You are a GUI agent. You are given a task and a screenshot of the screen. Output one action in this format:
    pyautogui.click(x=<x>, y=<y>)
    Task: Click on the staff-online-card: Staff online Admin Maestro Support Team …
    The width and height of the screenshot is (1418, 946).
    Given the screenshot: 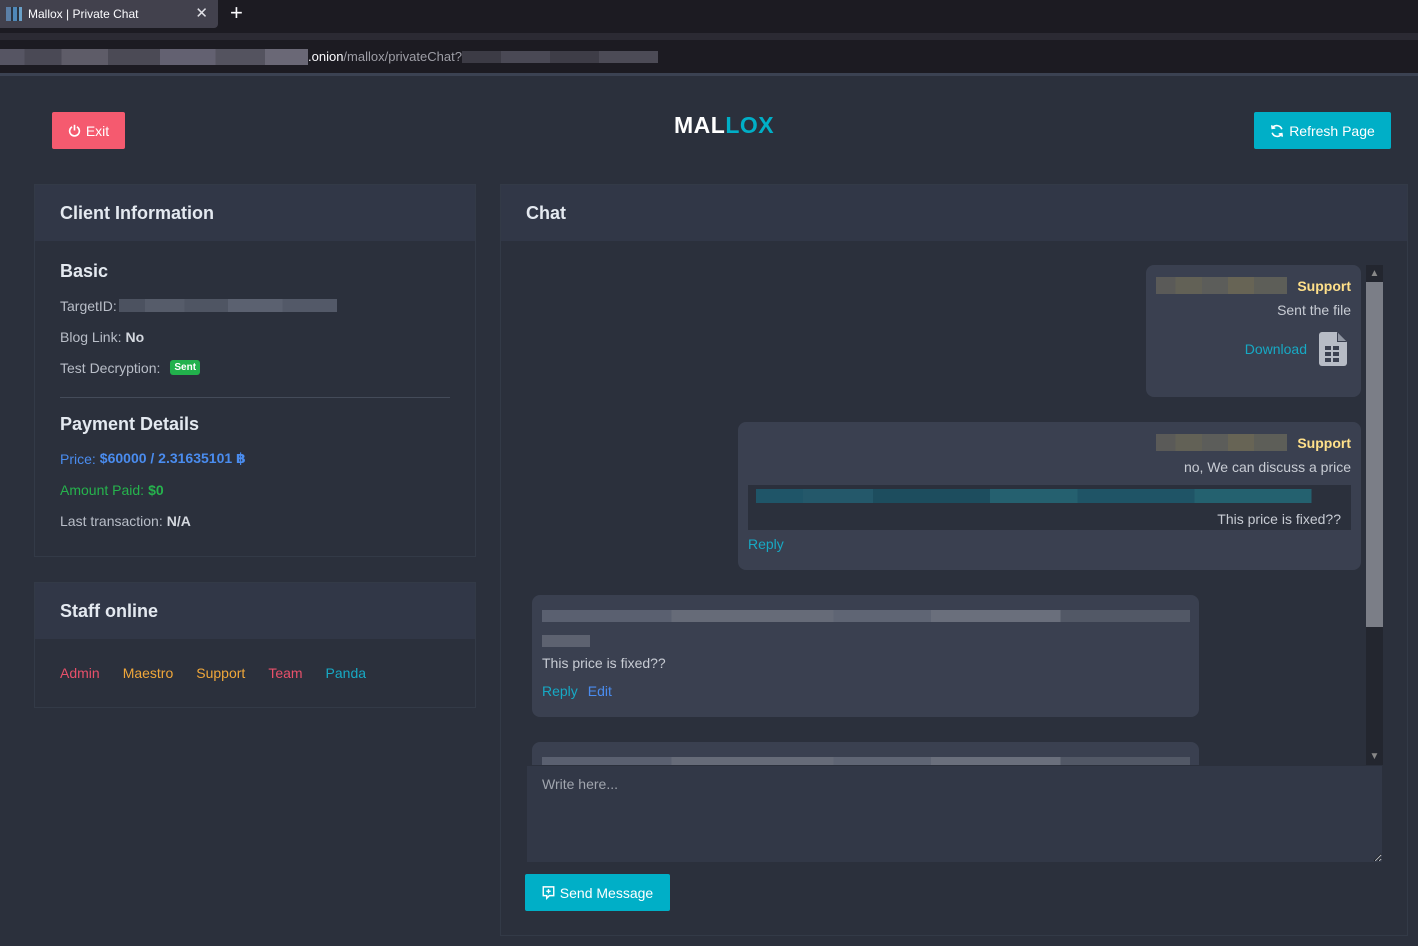 What is the action you would take?
    pyautogui.click(x=255, y=645)
    